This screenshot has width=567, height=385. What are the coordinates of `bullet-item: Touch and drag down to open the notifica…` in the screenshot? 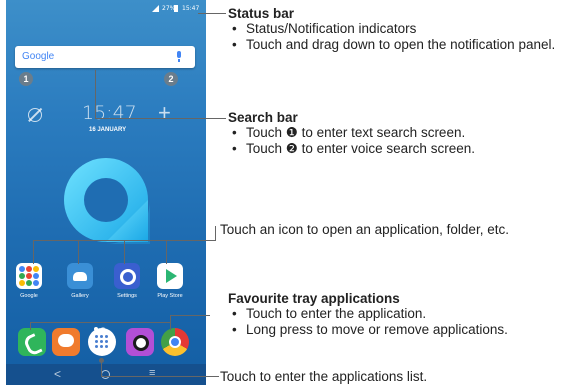 It's located at (395, 45).